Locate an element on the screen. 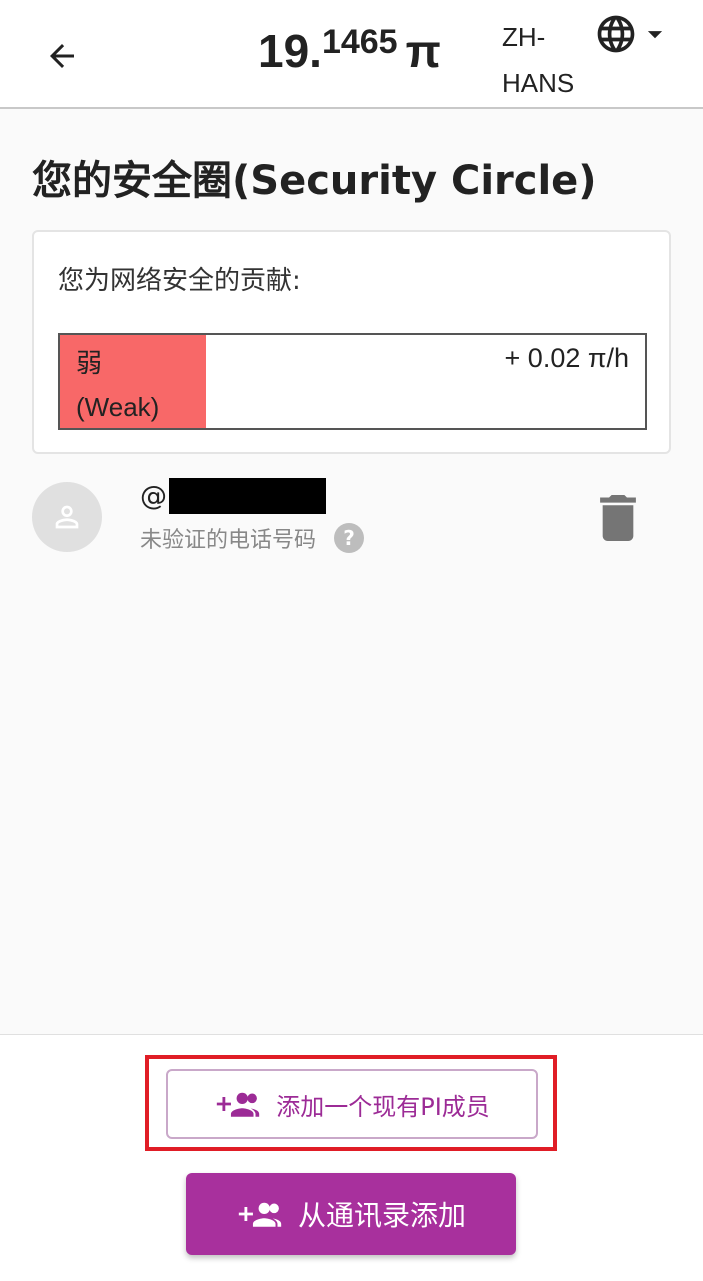 This screenshot has width=703, height=1281. add-from-contacts-button: 从通讯录添加 is located at coordinates (351, 1214).